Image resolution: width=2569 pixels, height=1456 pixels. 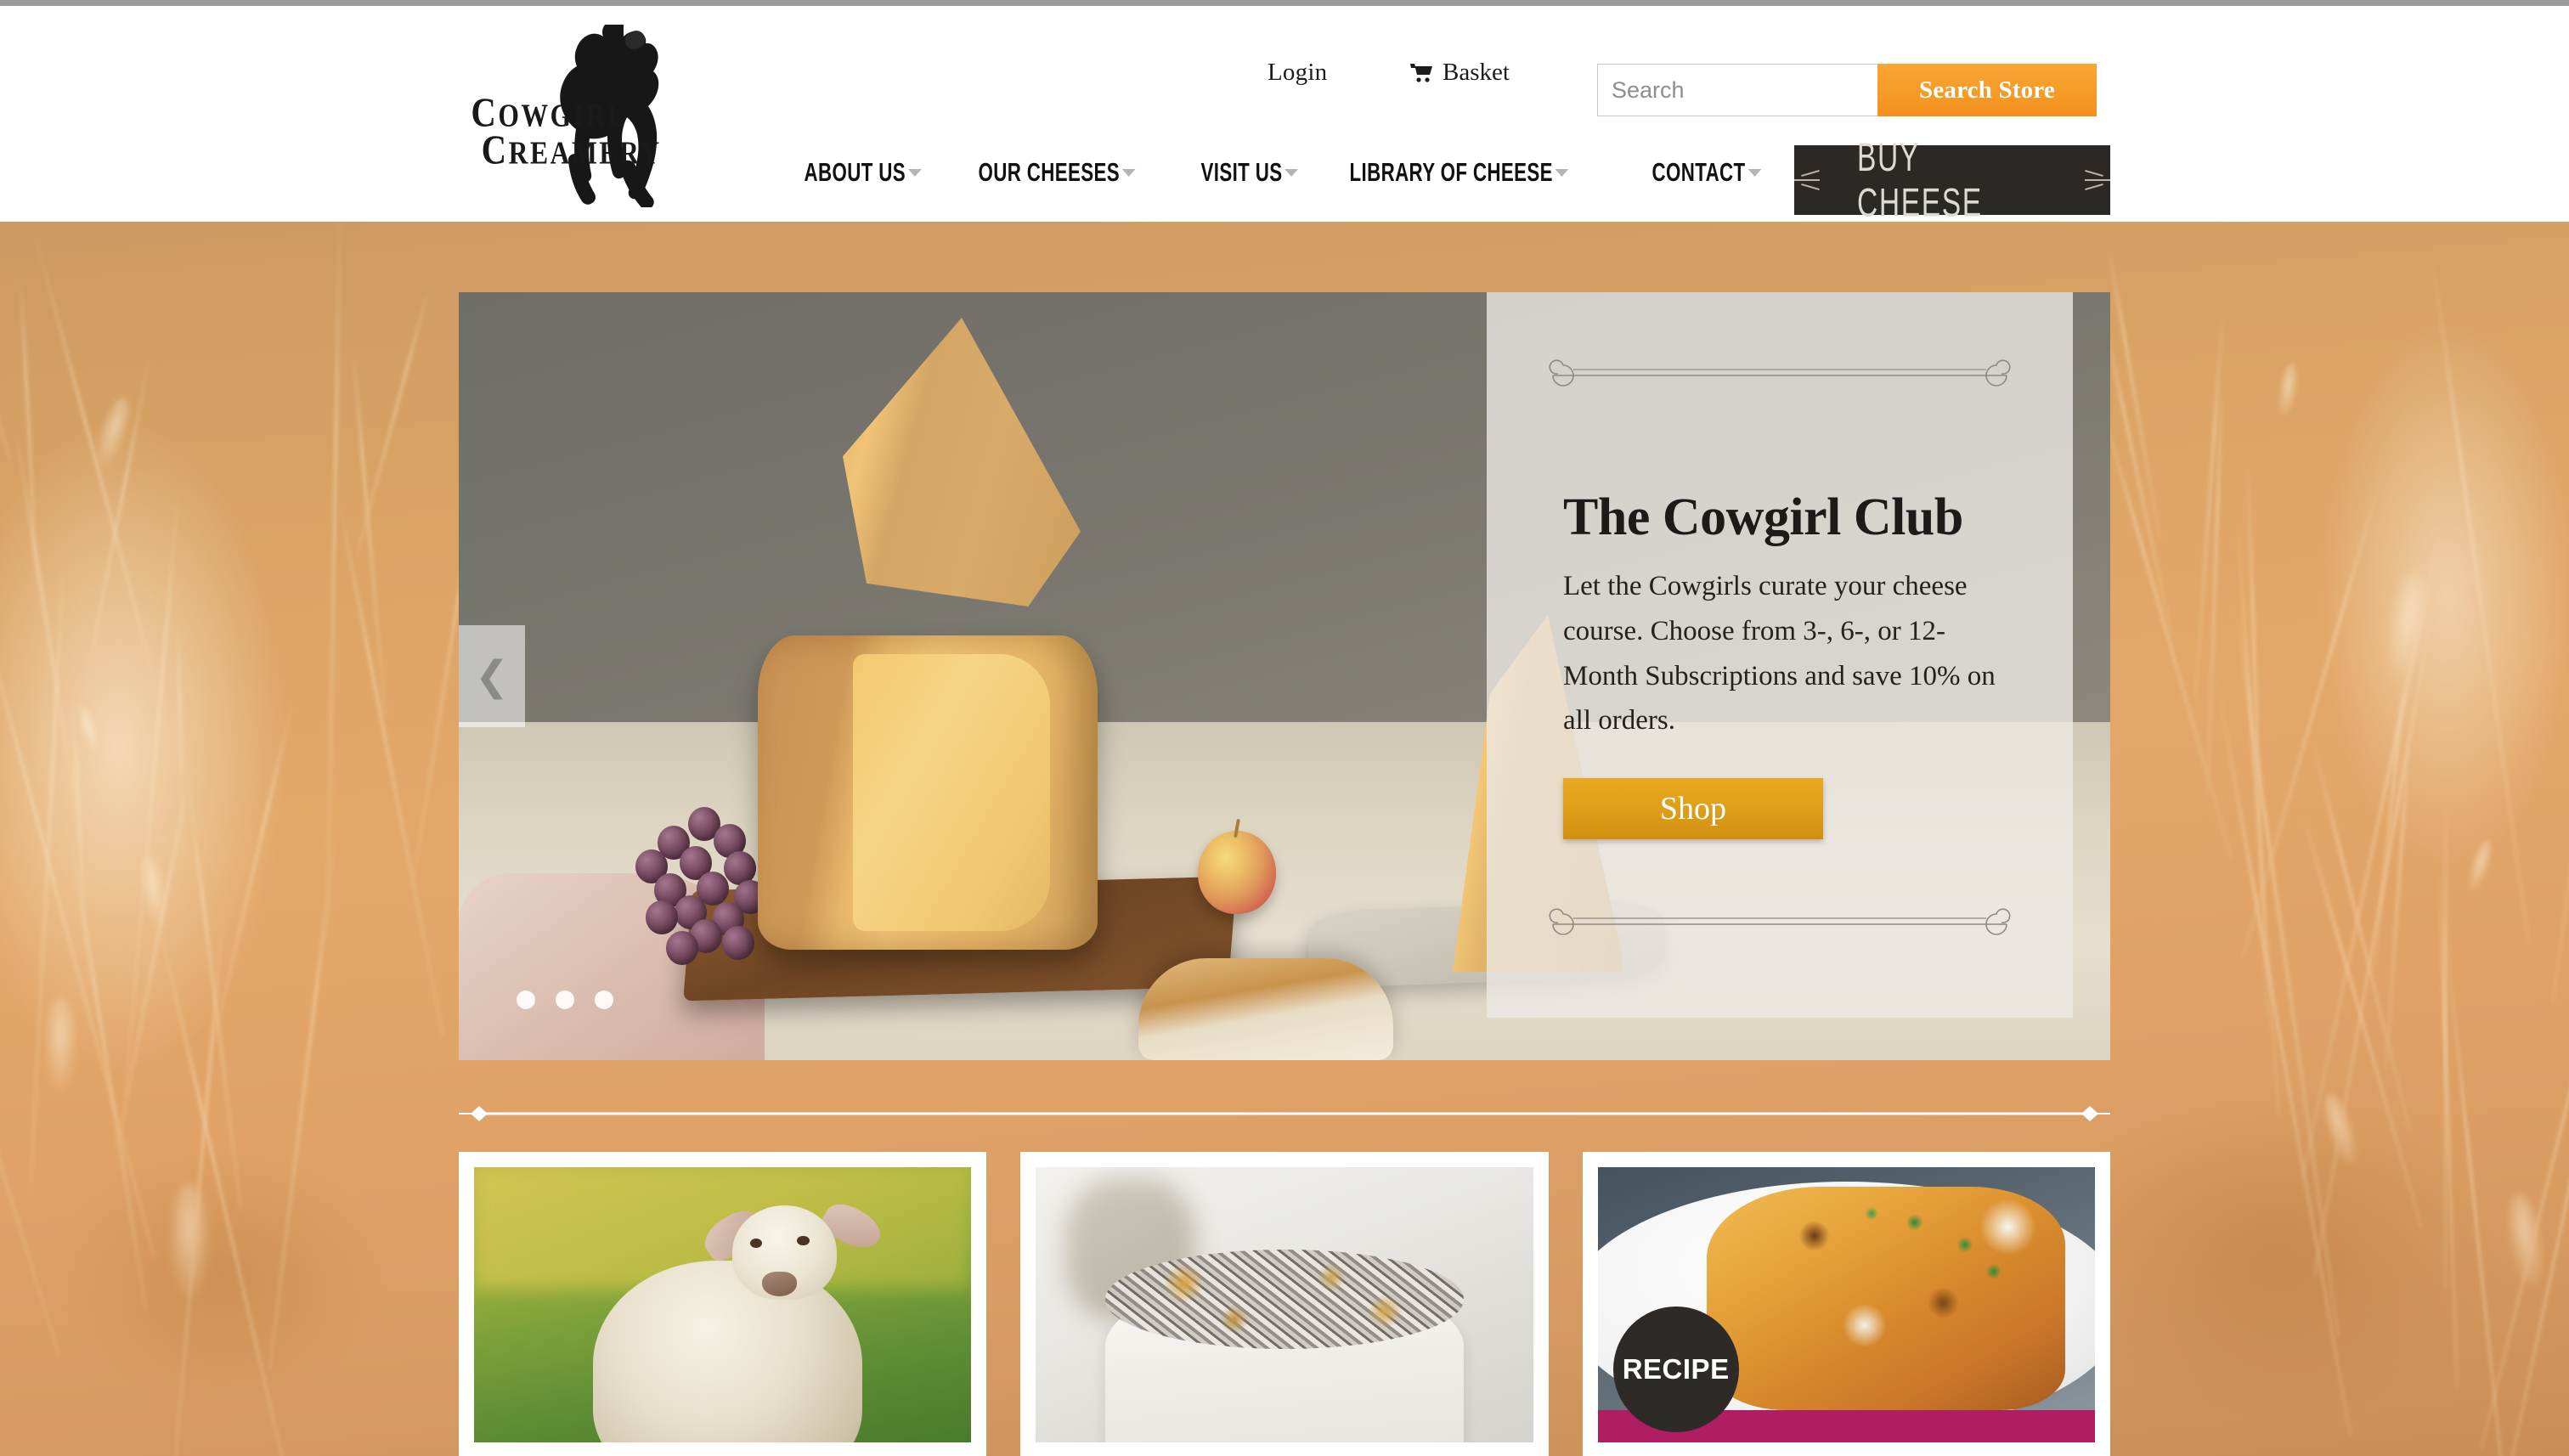 I want to click on promo-card-recipe: RECIPE, so click(x=1846, y=1304).